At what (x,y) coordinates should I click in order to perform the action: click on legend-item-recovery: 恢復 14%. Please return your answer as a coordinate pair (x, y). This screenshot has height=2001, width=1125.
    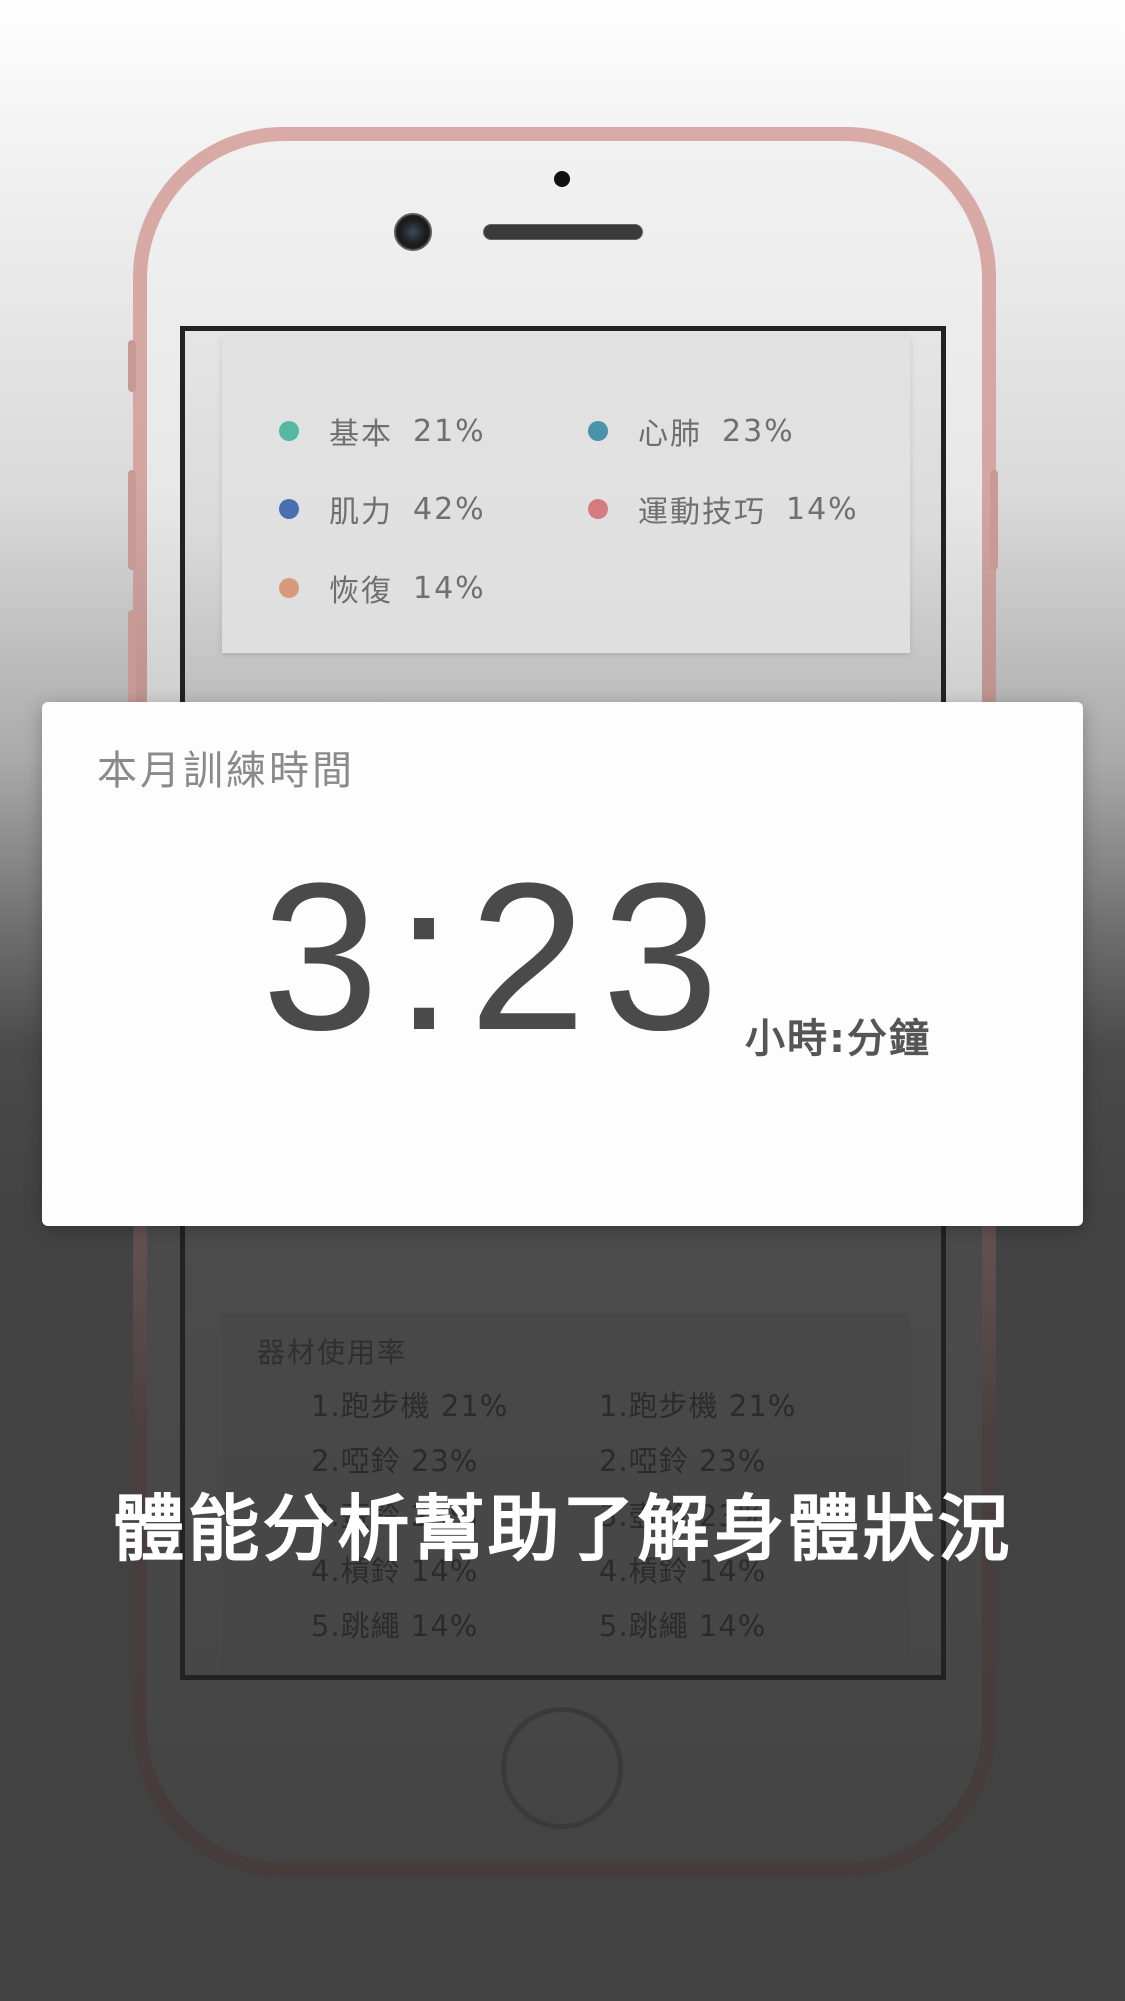
    Looking at the image, I should click on (382, 588).